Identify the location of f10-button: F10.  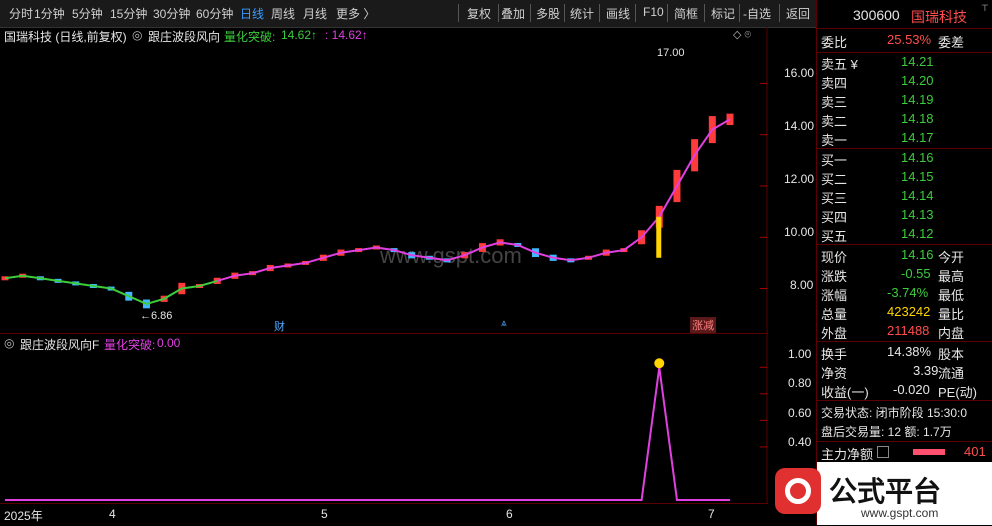
(653, 12).